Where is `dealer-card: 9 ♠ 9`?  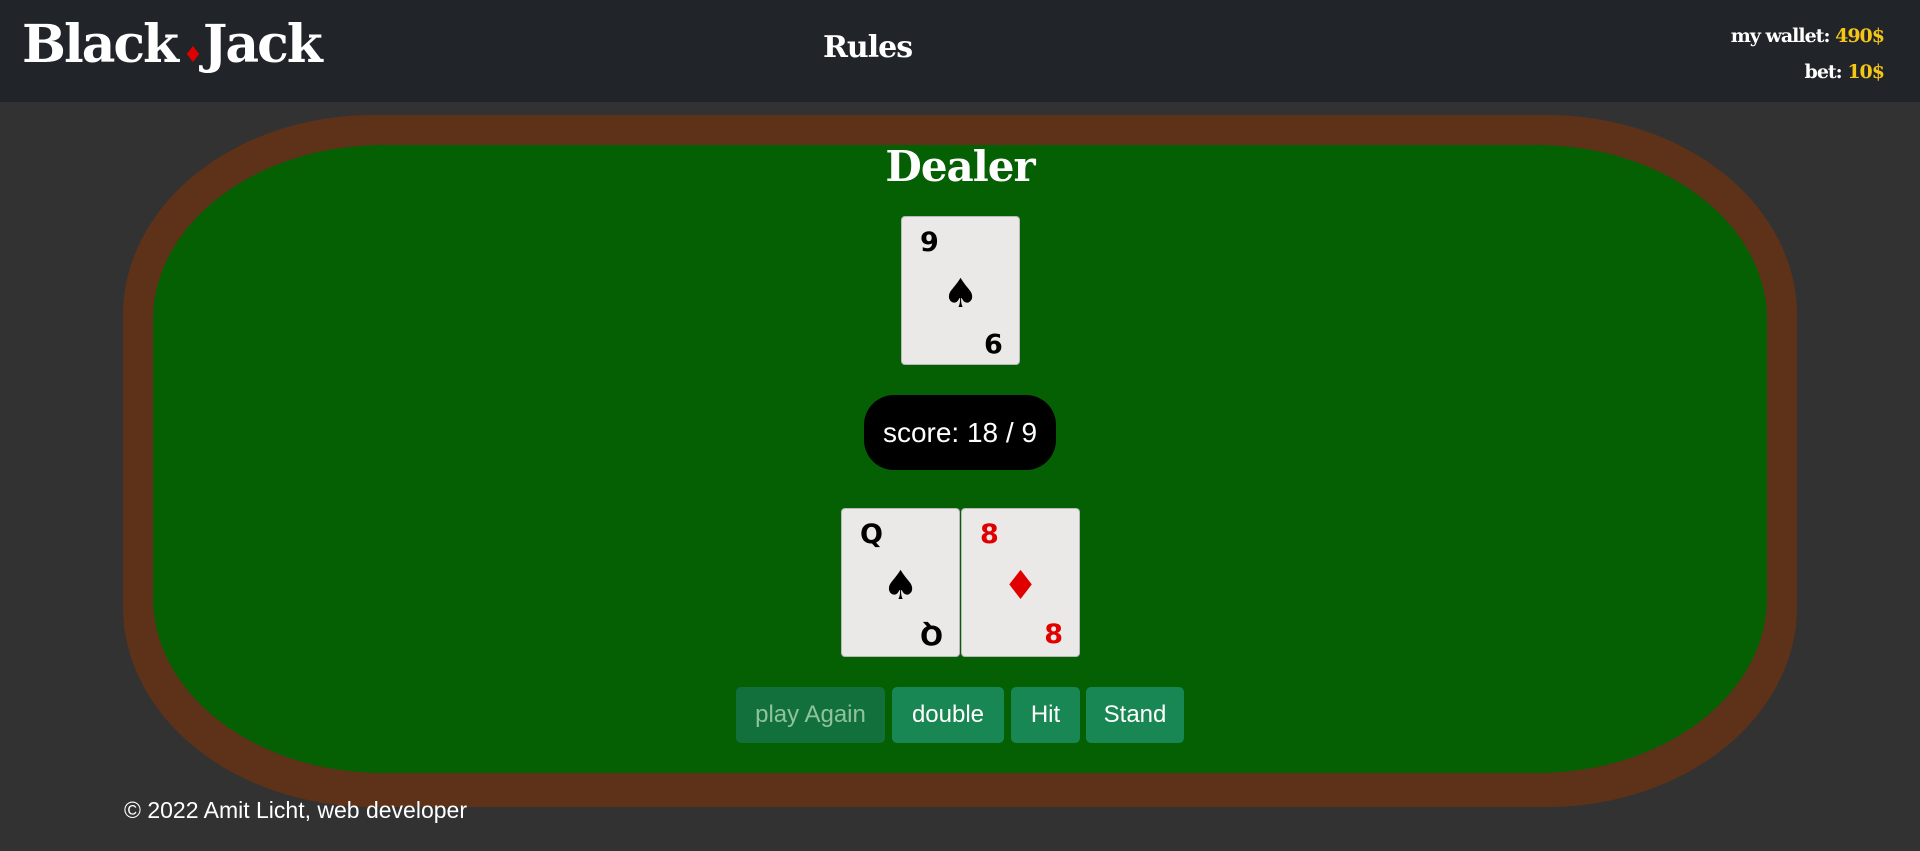
dealer-card: 9 ♠ 9 is located at coordinates (960, 290).